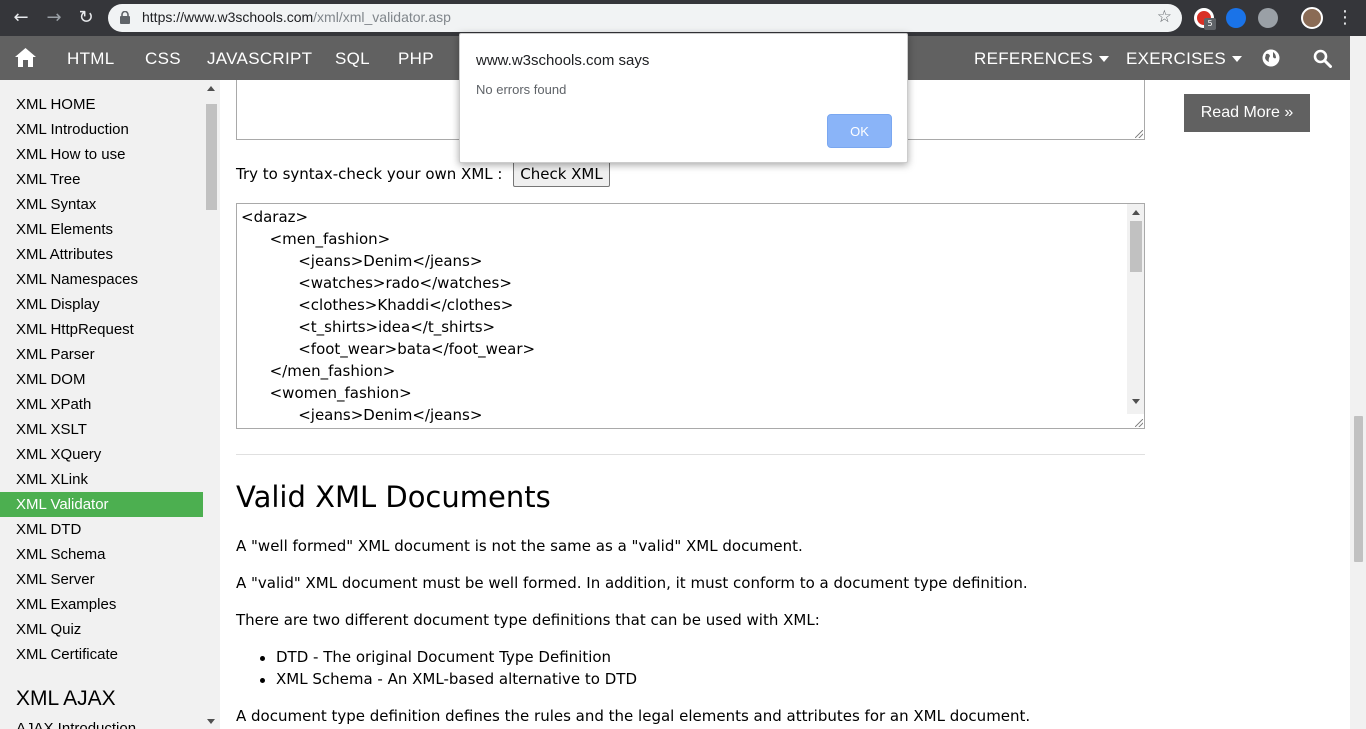 The width and height of the screenshot is (1366, 729). Describe the element at coordinates (54, 18) in the screenshot. I see `forward-arrow-icon: →` at that location.